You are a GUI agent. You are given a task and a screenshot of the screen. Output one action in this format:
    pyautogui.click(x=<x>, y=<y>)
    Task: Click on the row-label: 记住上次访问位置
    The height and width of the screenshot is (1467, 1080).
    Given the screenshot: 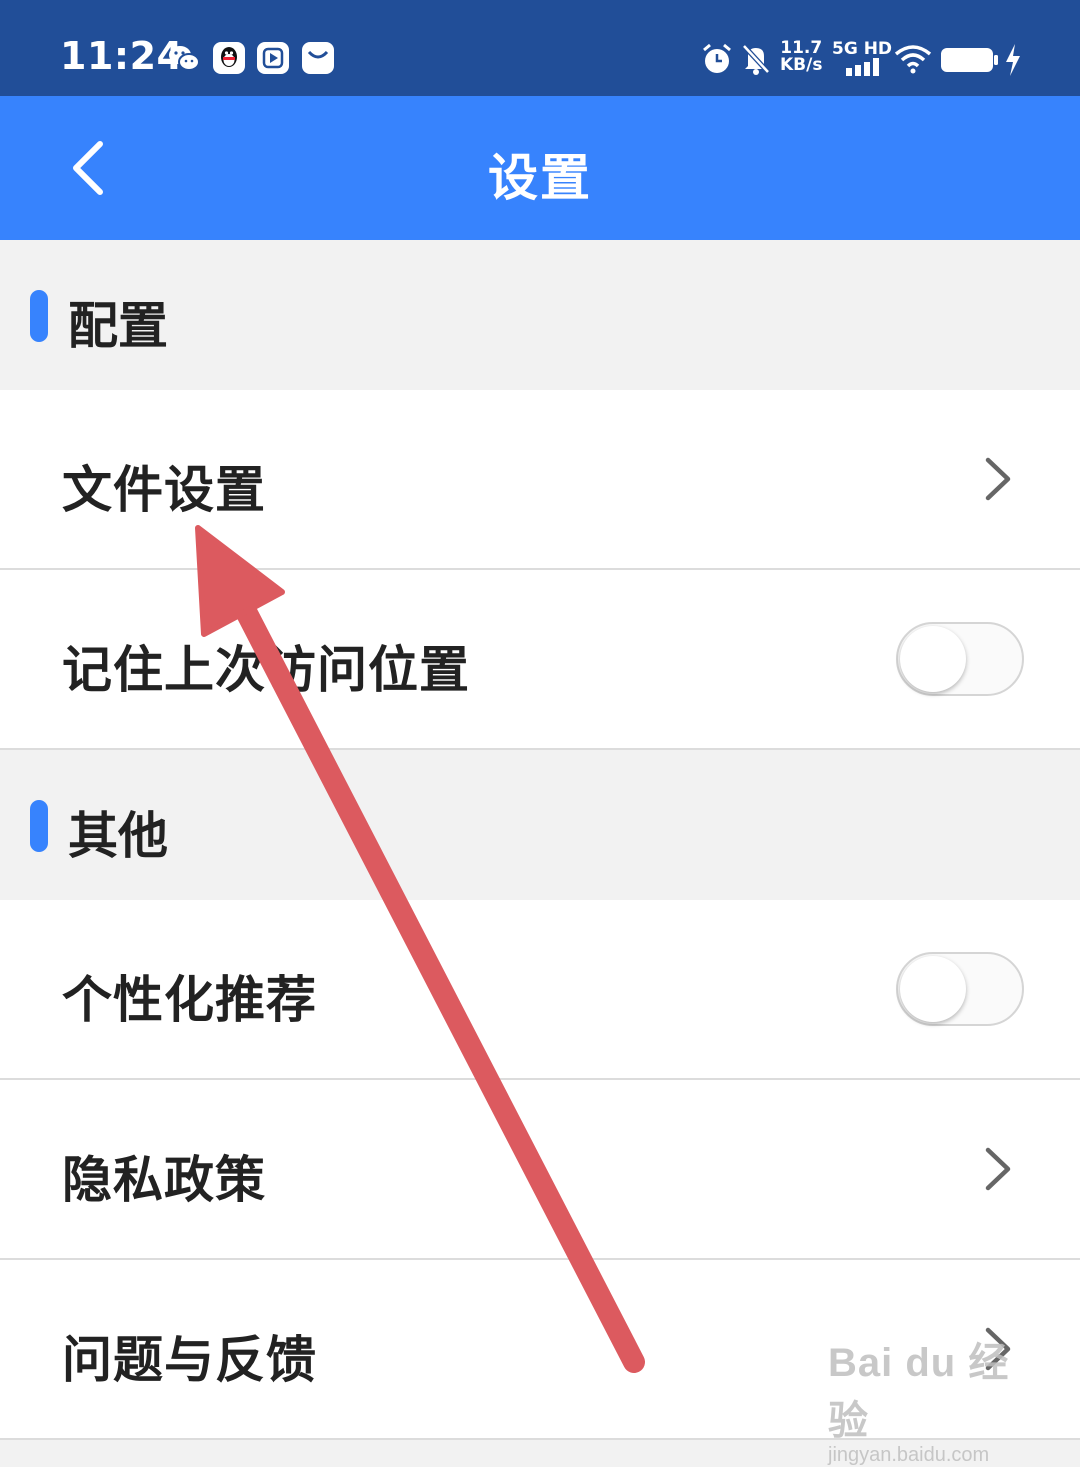 What is the action you would take?
    pyautogui.click(x=266, y=670)
    